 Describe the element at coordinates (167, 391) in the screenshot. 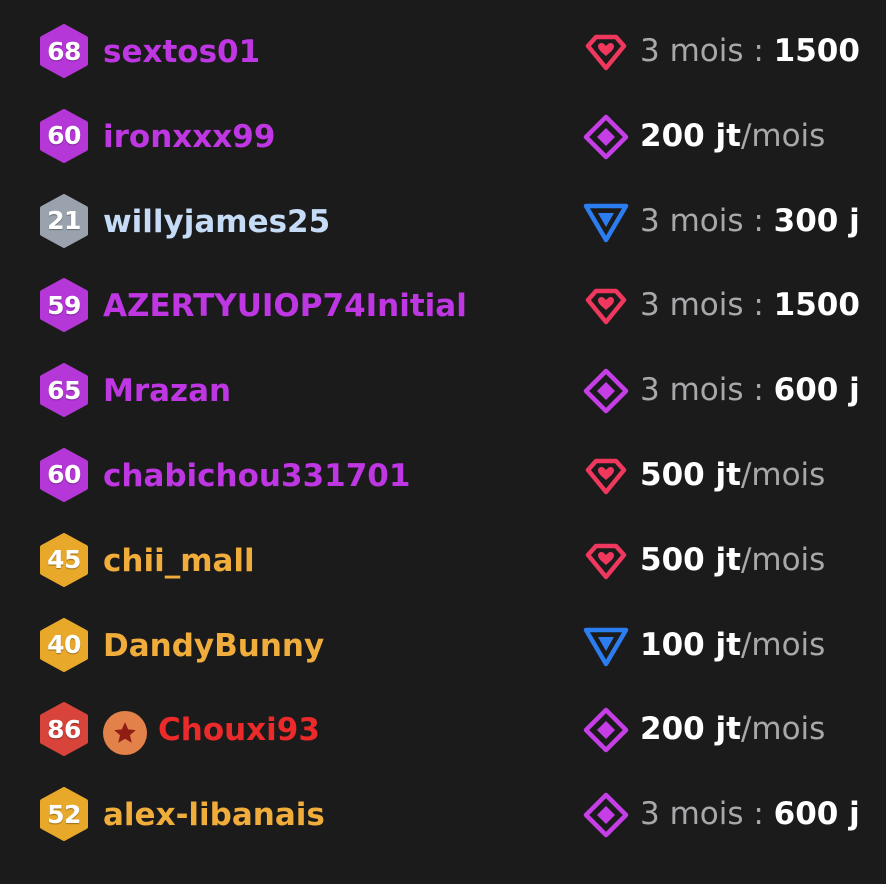

I see `username: Mrazan` at that location.